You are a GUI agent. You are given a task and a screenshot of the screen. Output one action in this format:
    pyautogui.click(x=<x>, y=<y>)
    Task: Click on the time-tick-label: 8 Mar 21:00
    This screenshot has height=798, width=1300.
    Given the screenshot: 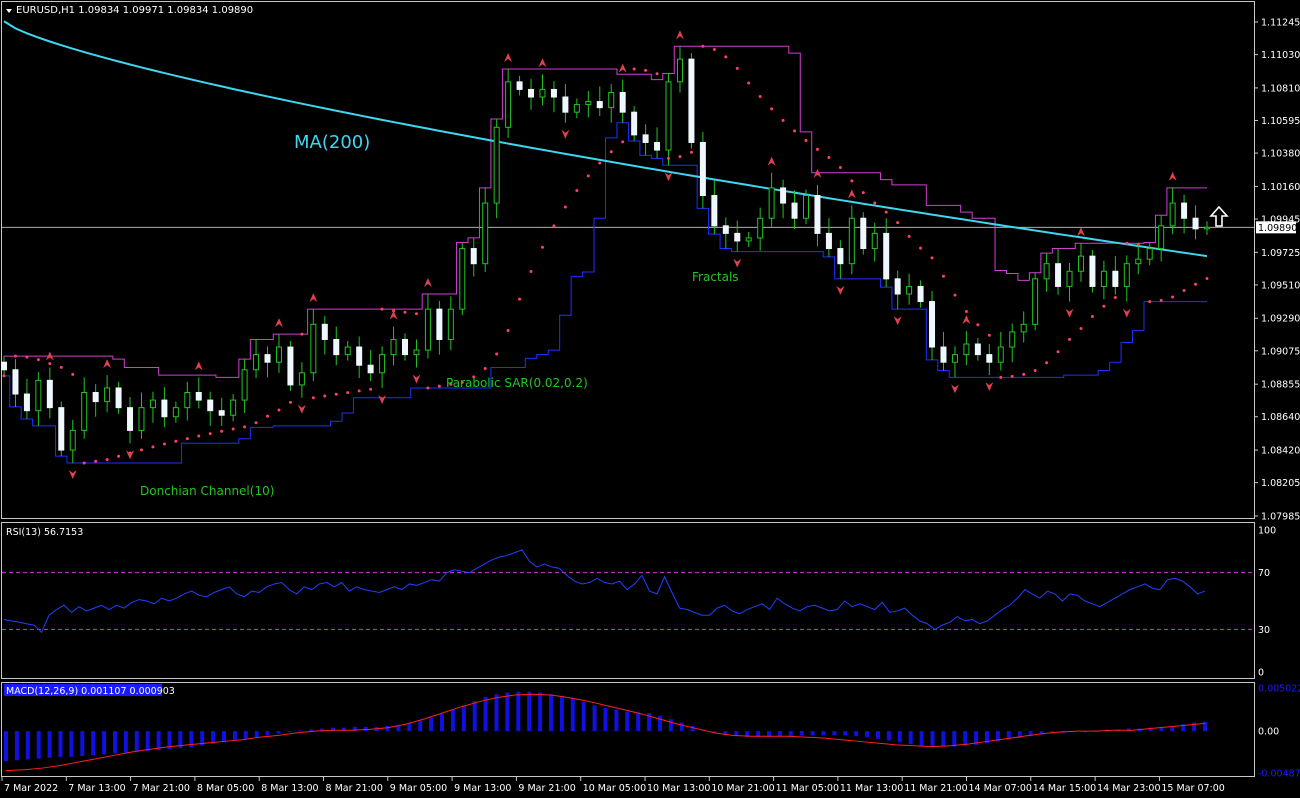 What is the action you would take?
    pyautogui.click(x=354, y=788)
    